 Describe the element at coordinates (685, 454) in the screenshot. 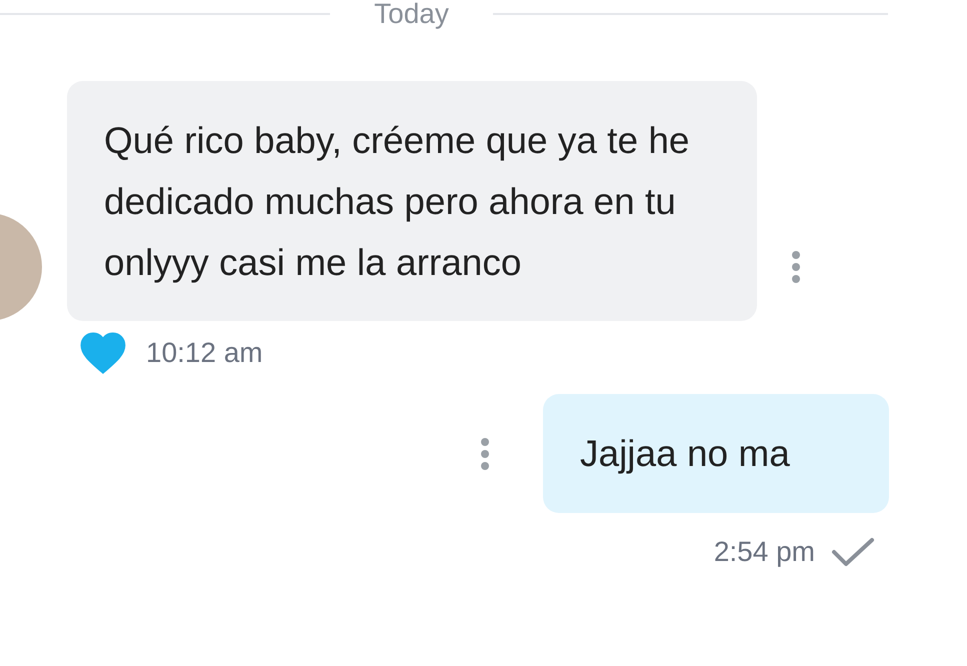

I see `message-text: Jajjaa no ma` at that location.